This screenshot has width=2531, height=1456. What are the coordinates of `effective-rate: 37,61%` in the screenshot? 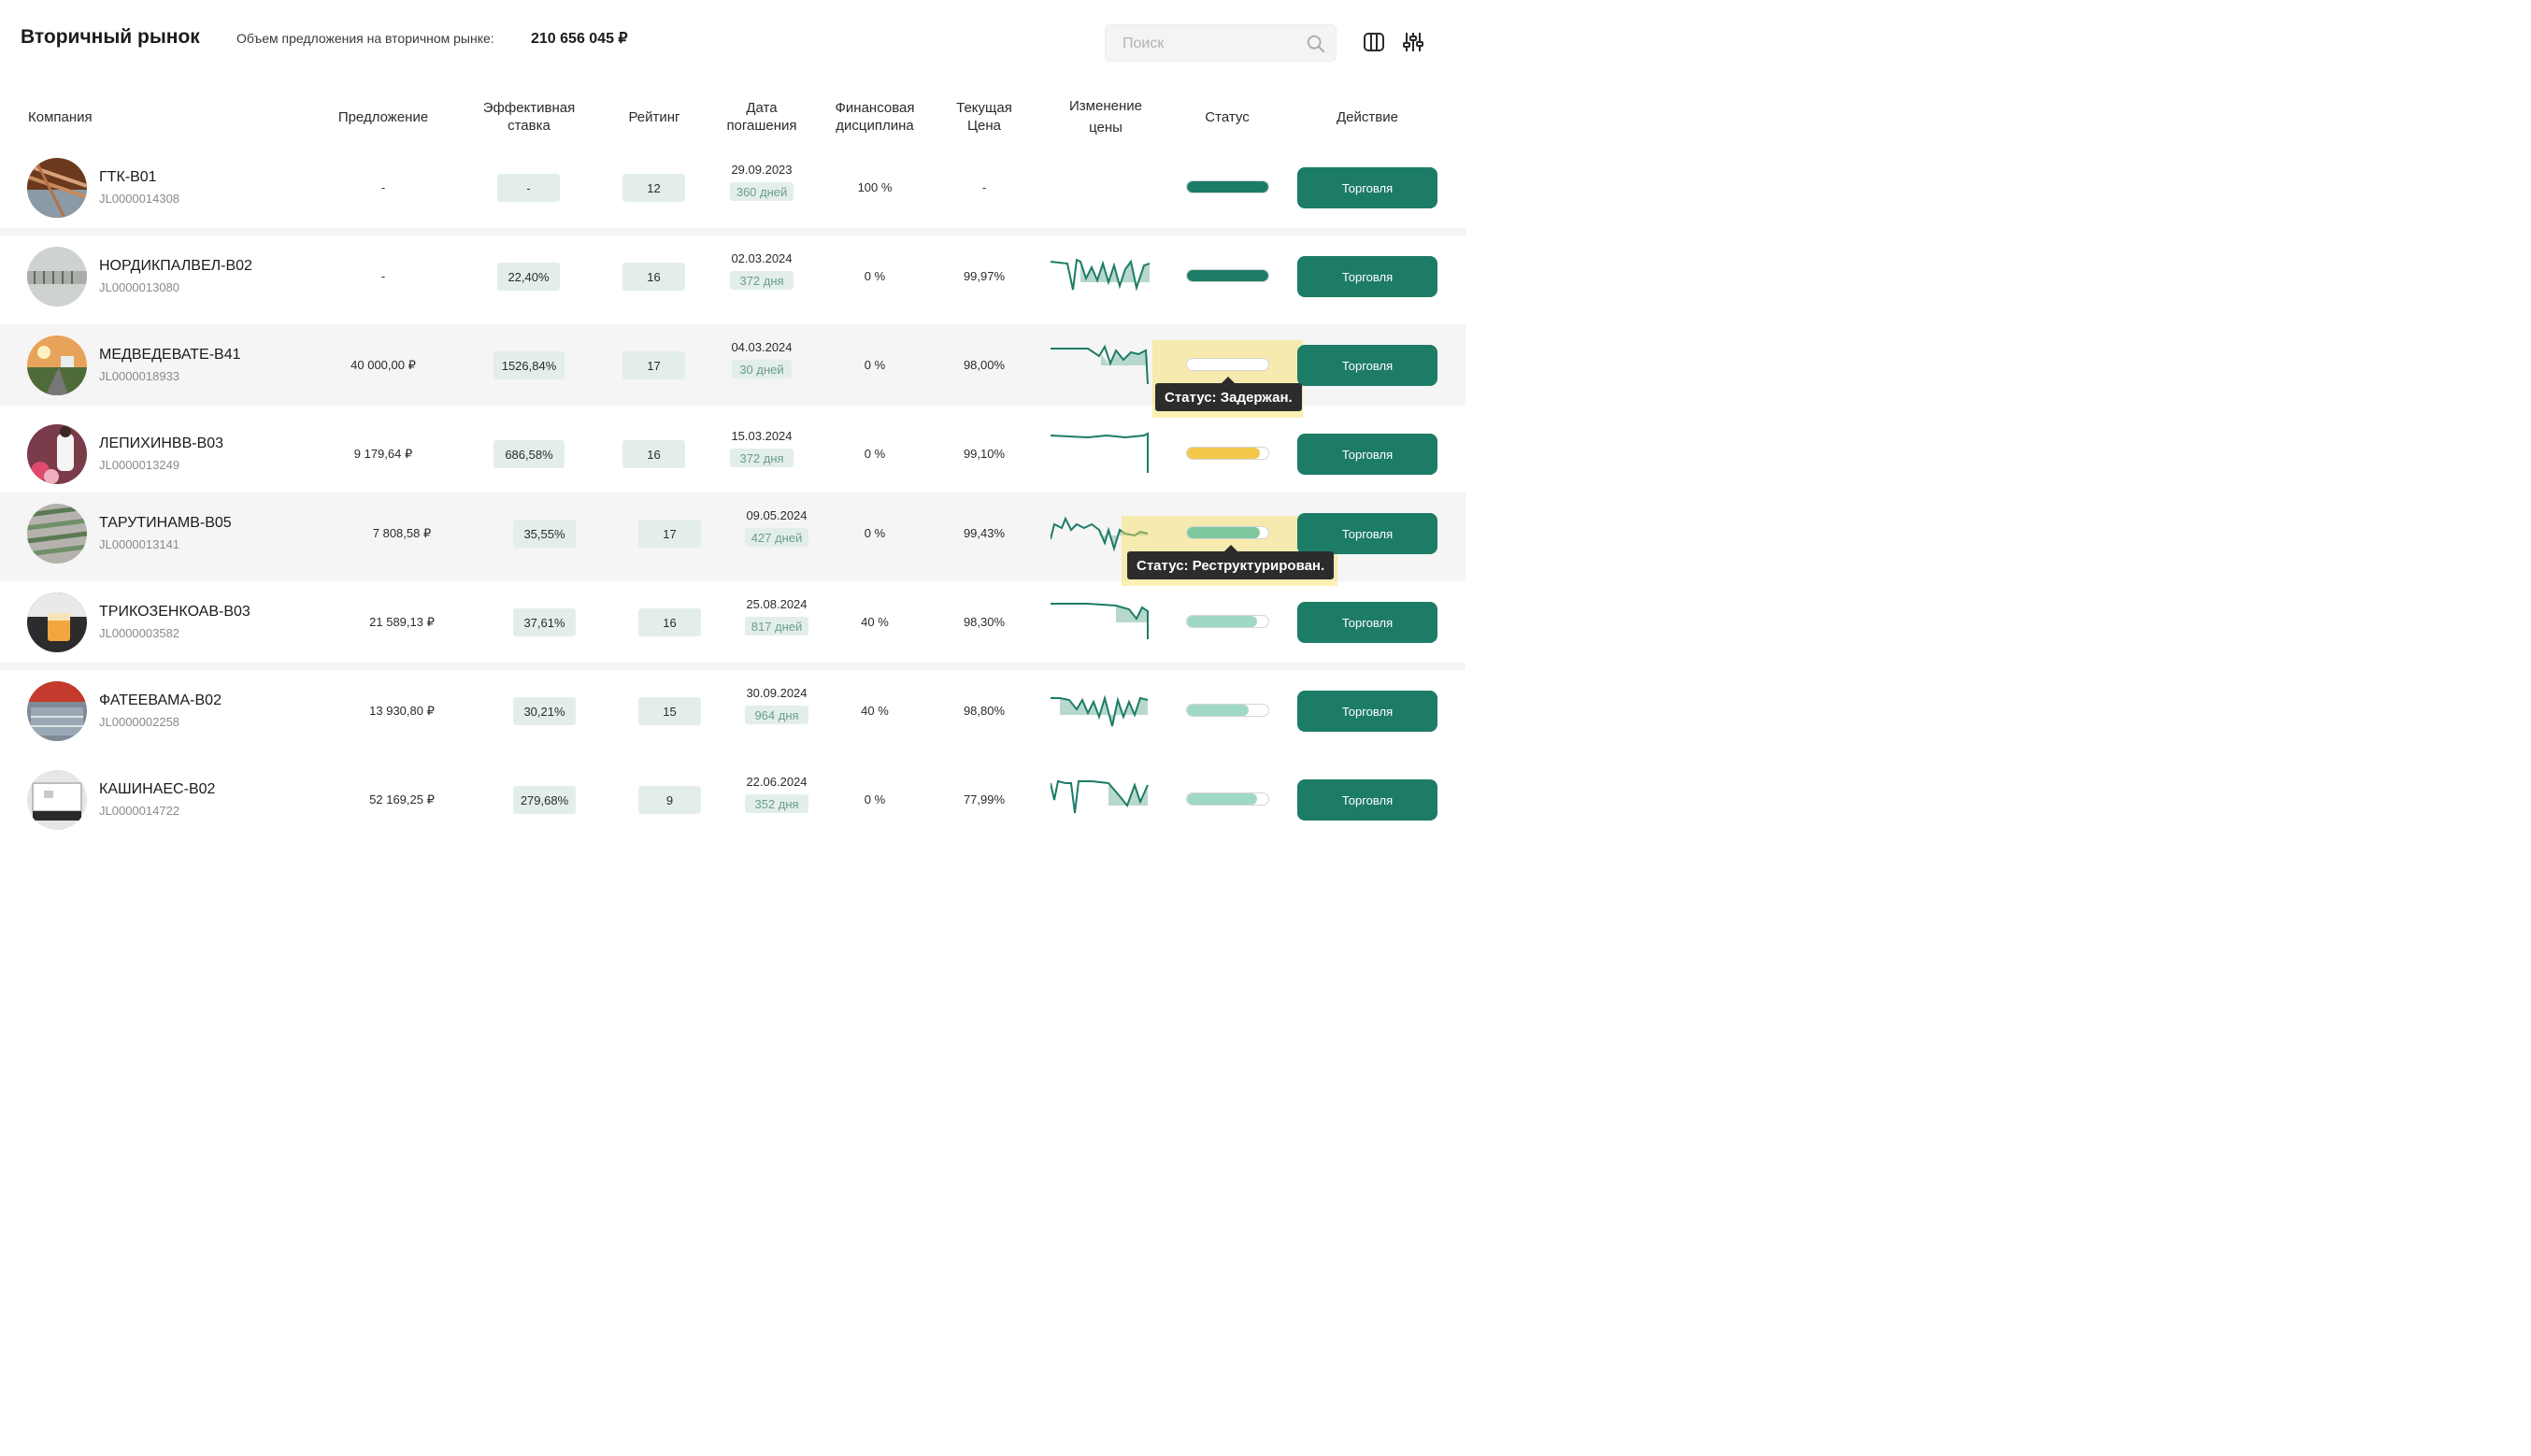 It's located at (544, 622).